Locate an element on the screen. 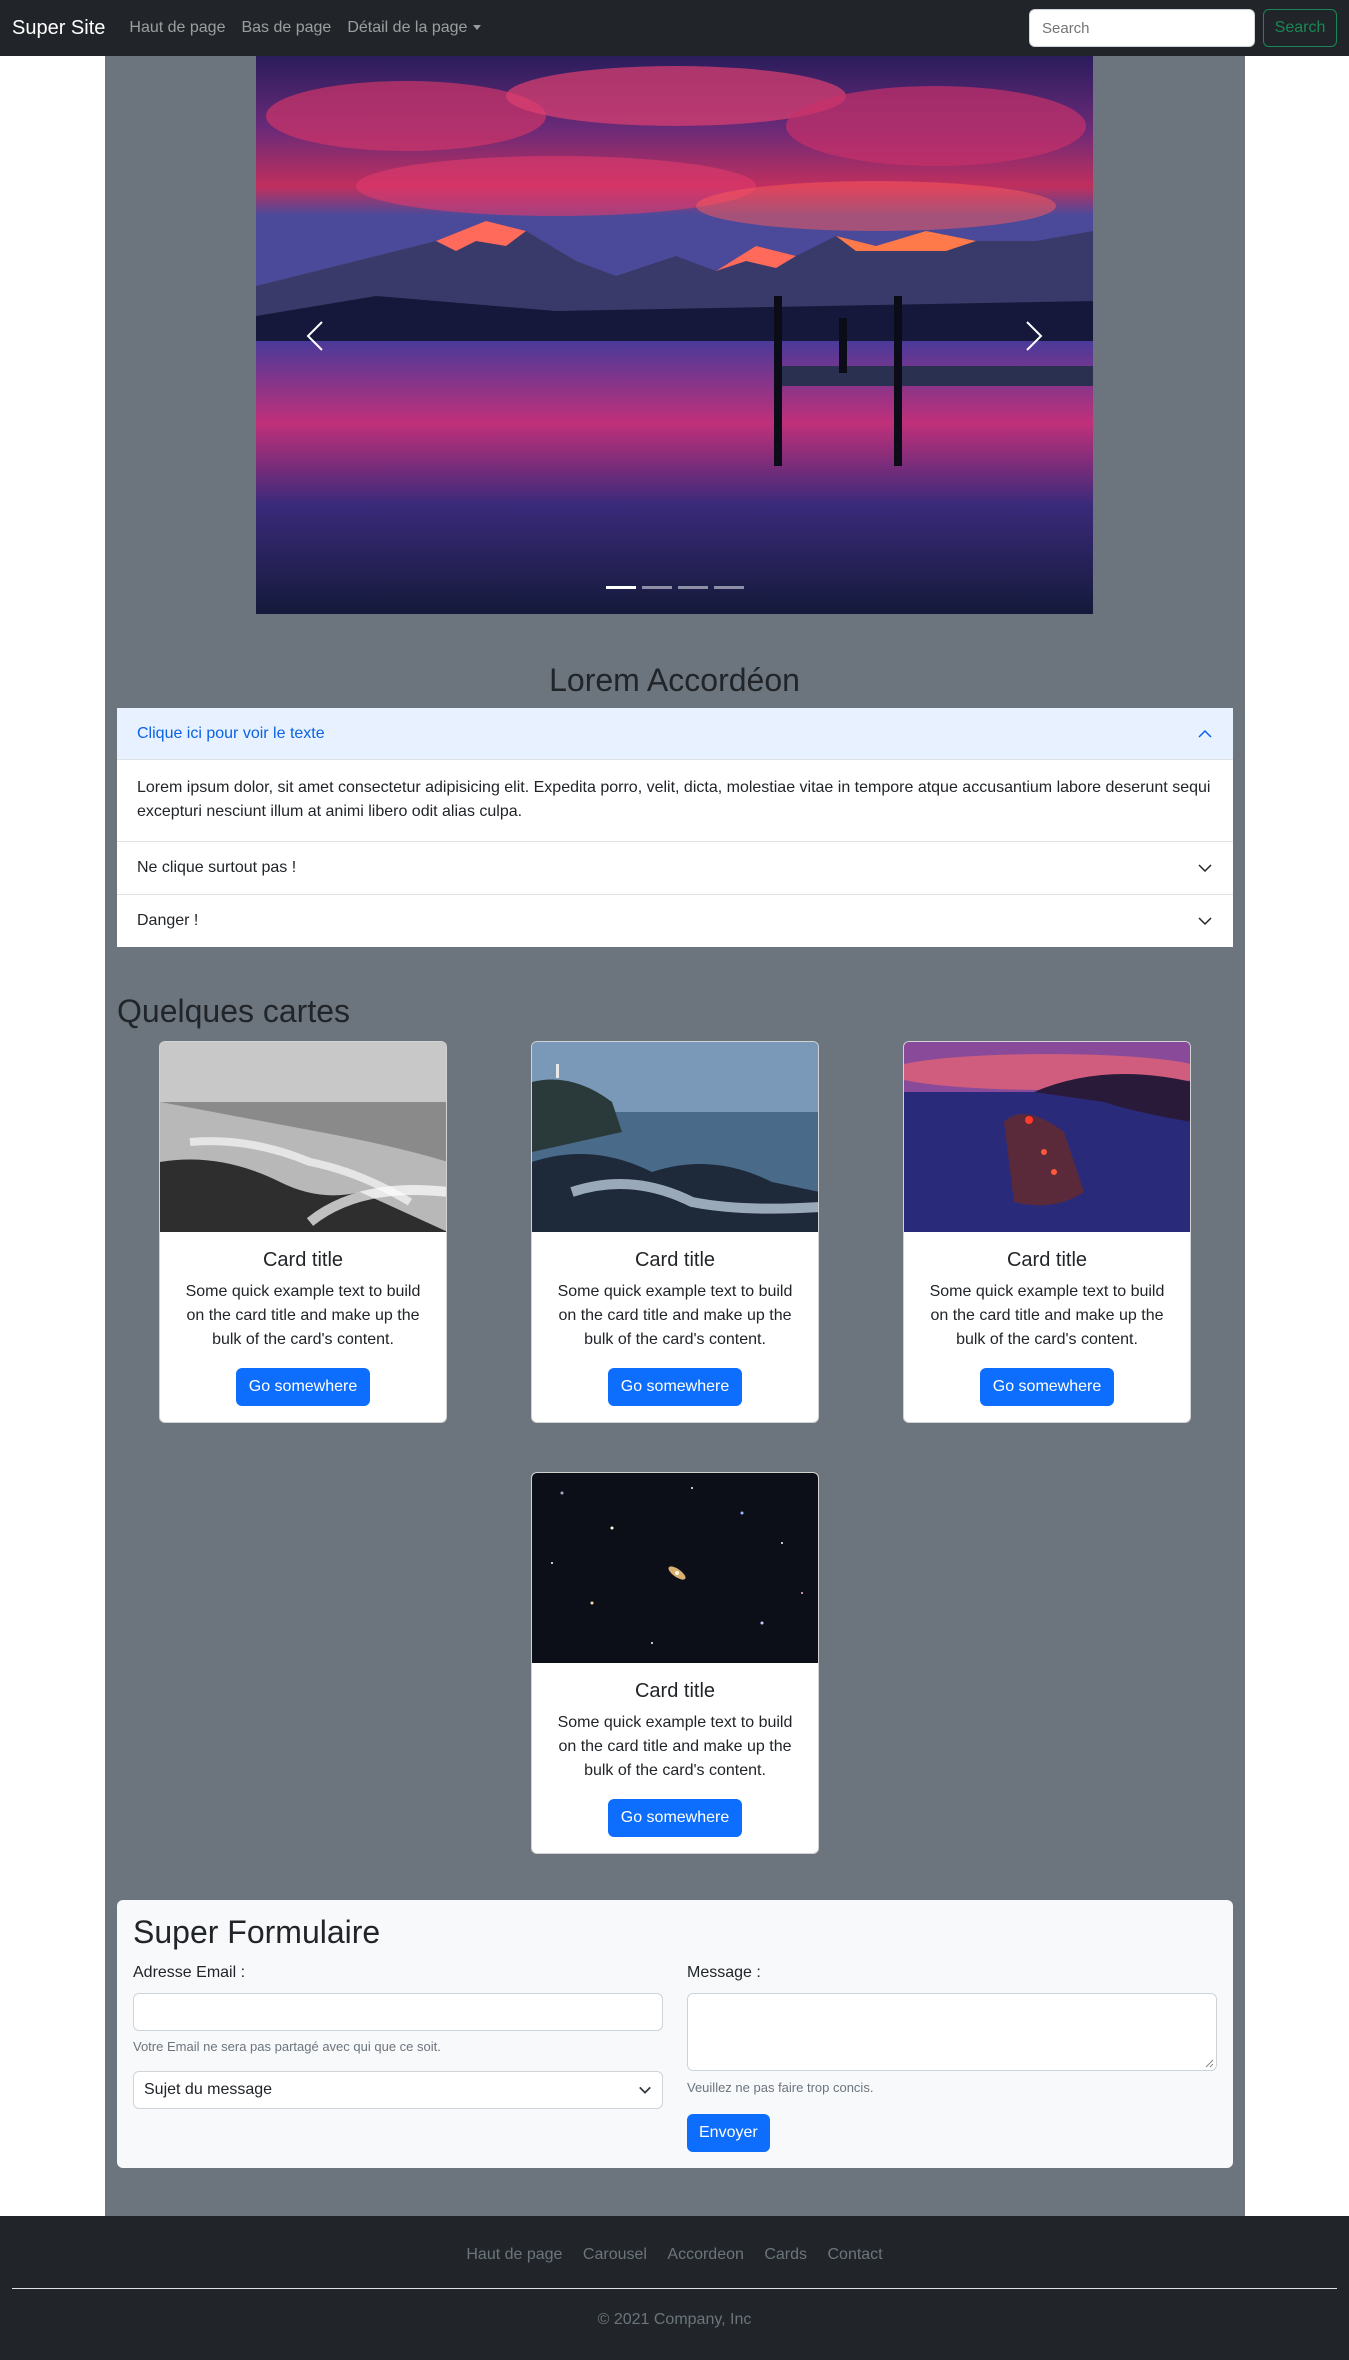 This screenshot has width=1349, height=2360. footer-link-accordion: Accordeon is located at coordinates (705, 2254).